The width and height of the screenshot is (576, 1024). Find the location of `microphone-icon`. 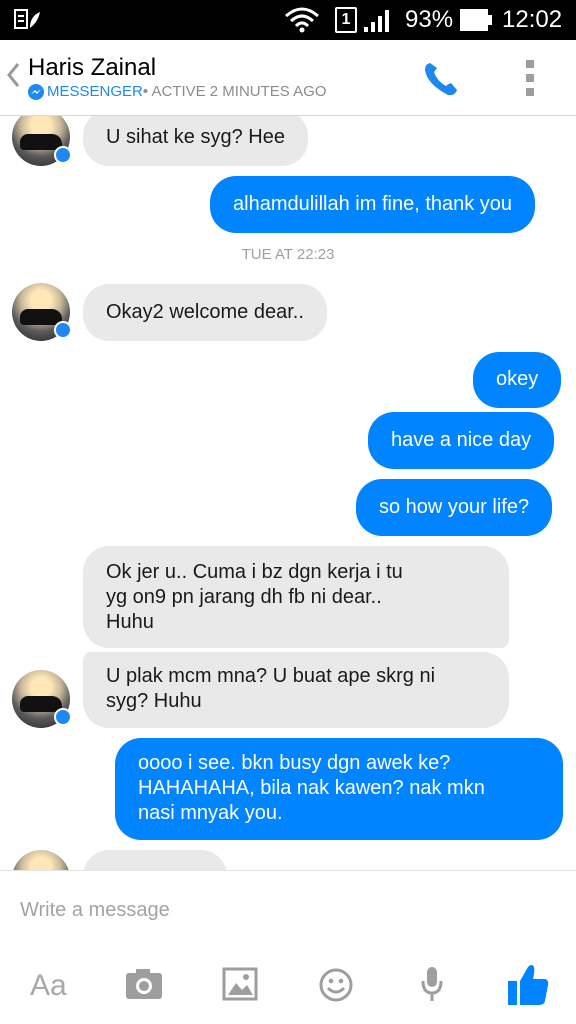

microphone-icon is located at coordinates (432, 987).